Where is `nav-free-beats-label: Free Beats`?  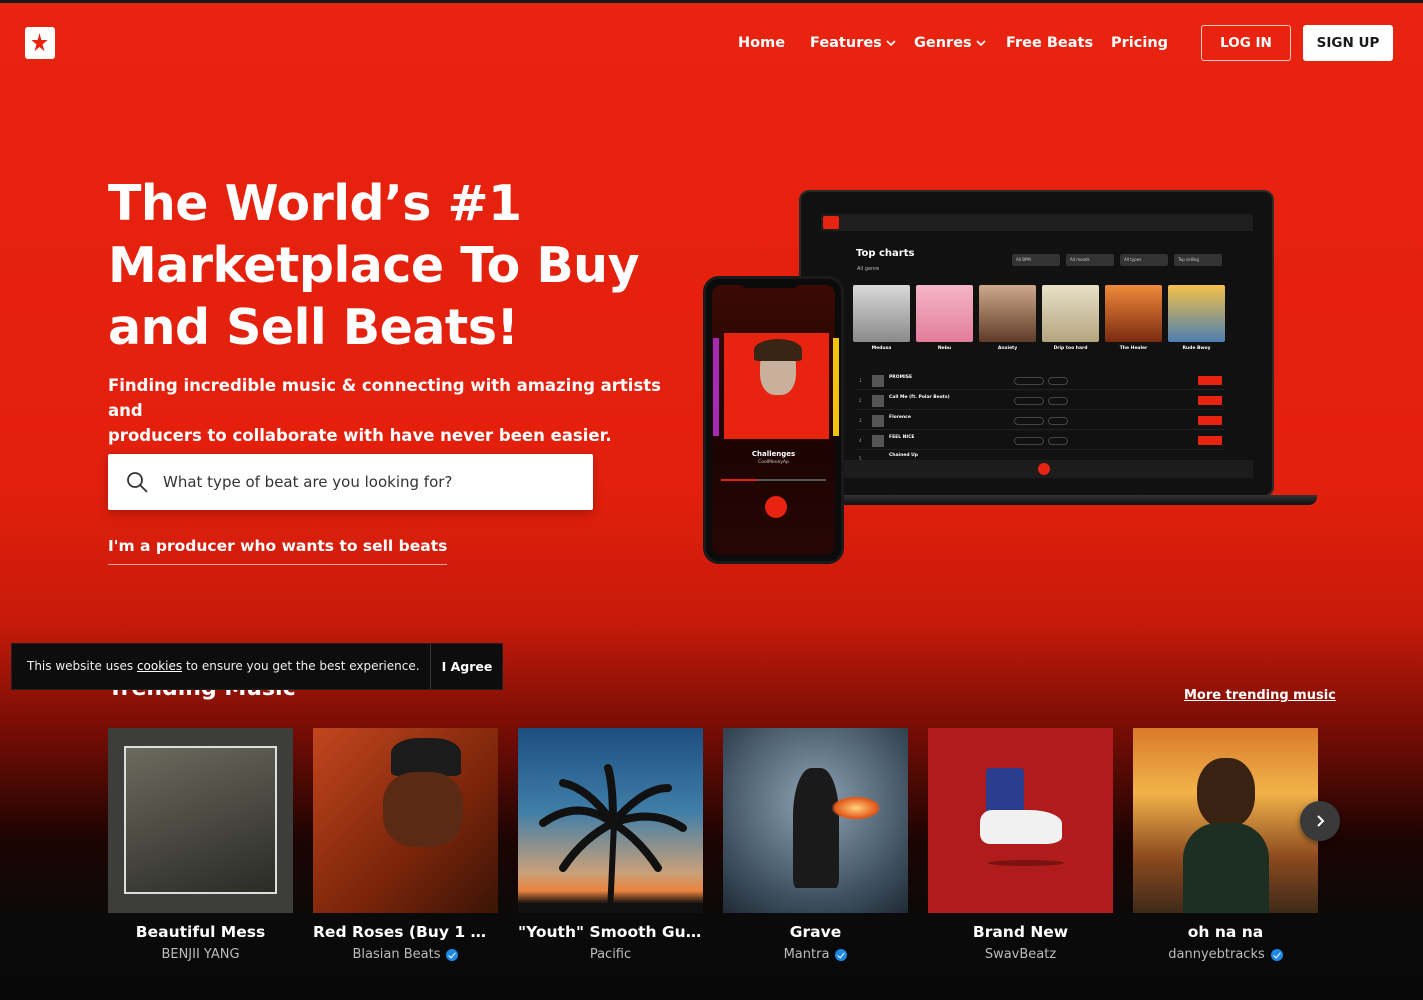 nav-free-beats-label: Free Beats is located at coordinates (1050, 43).